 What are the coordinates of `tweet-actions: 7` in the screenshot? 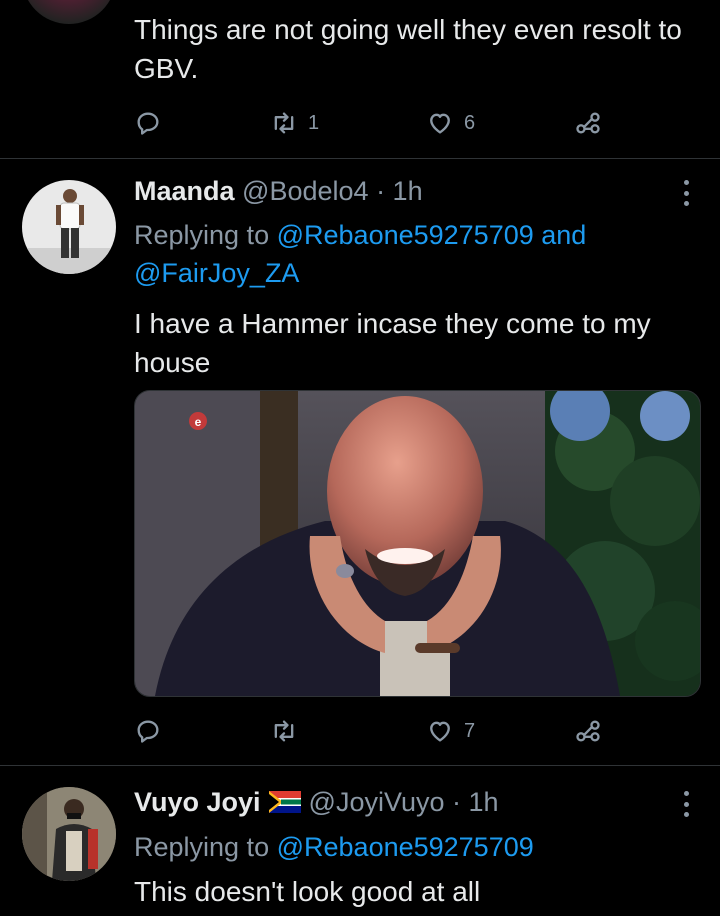 It's located at (374, 731).